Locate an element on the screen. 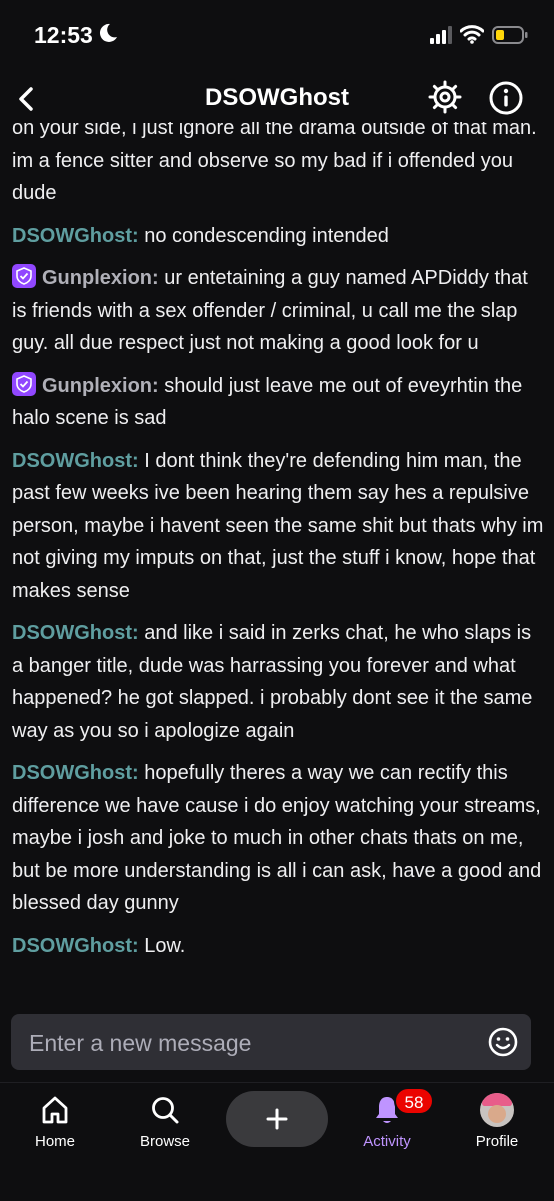  create-button is located at coordinates (277, 1119).